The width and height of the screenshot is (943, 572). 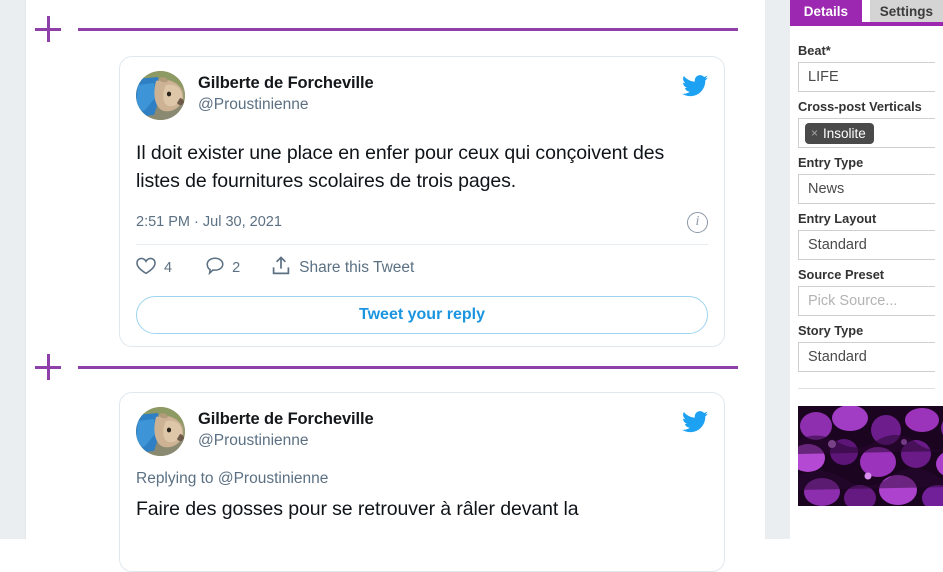 I want to click on field-cross-post-verticals: Cross-post Verticals × Insolite, so click(x=866, y=123).